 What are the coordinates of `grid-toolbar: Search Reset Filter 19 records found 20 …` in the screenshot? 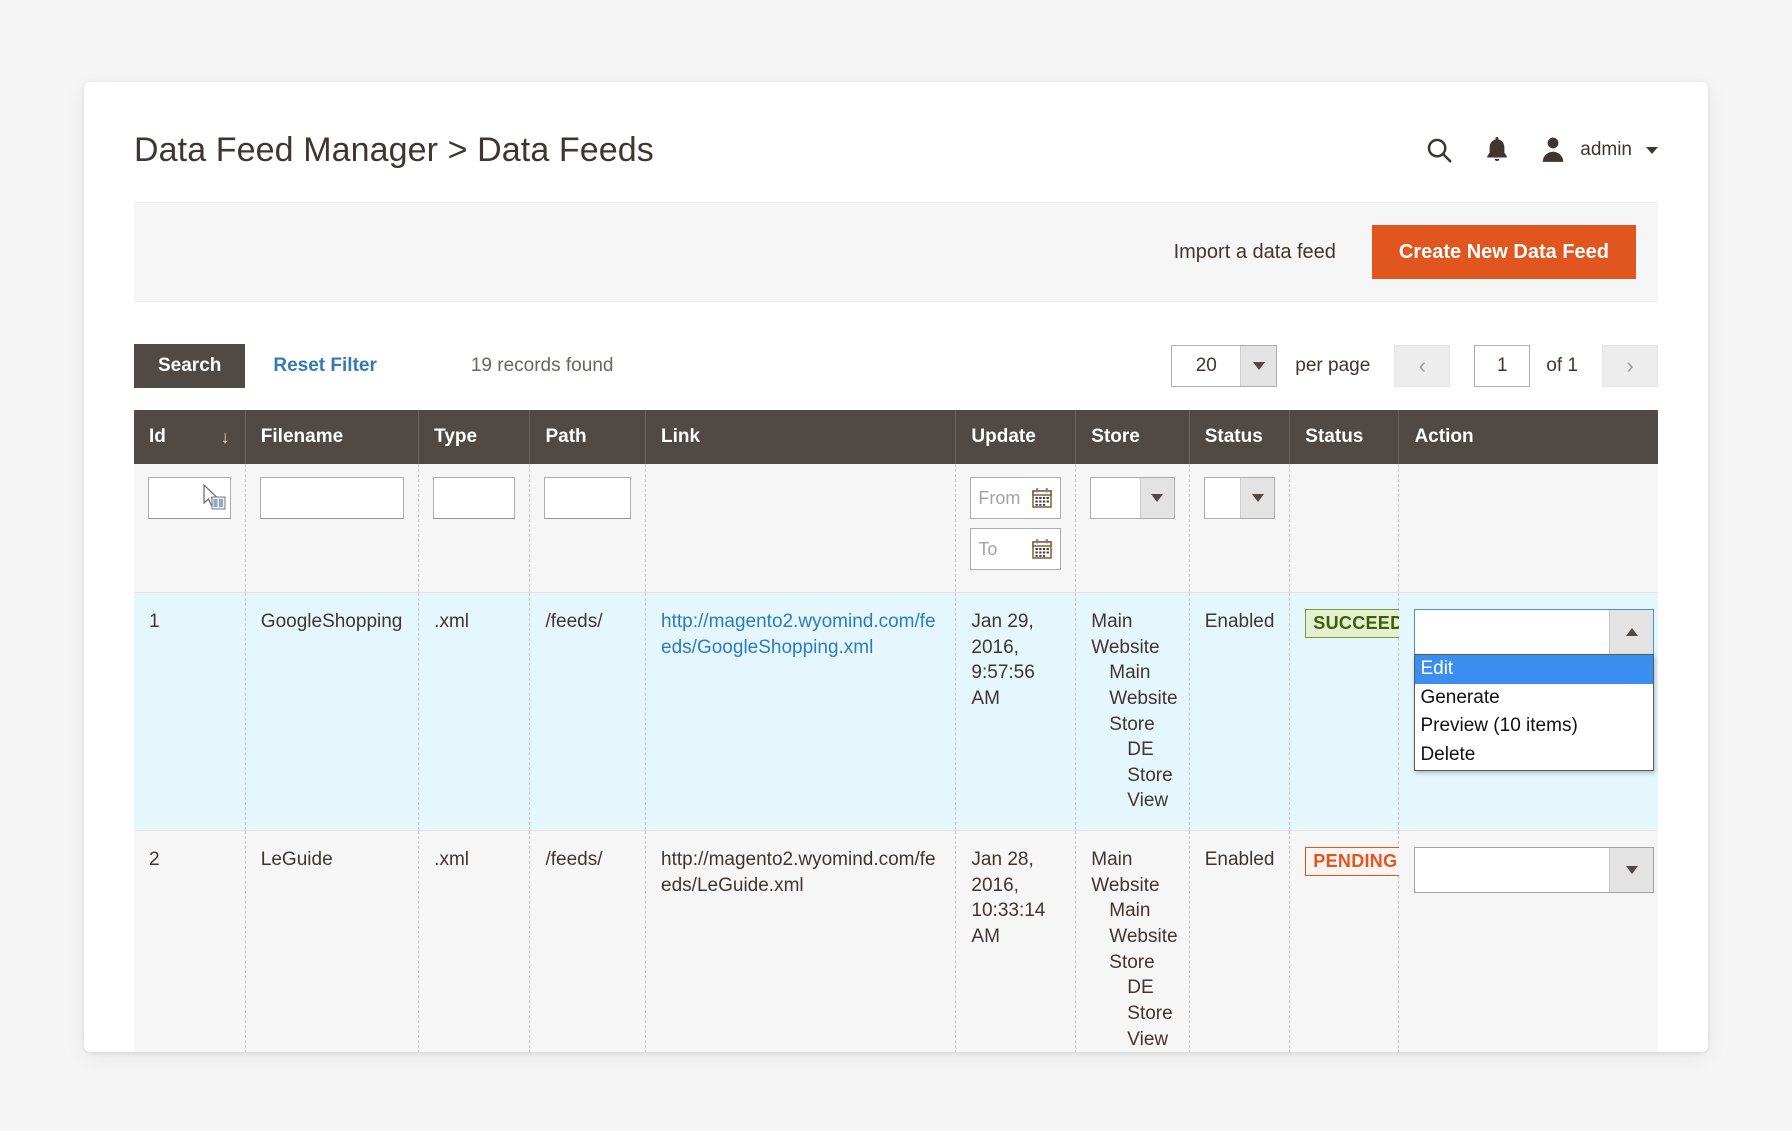 It's located at (896, 366).